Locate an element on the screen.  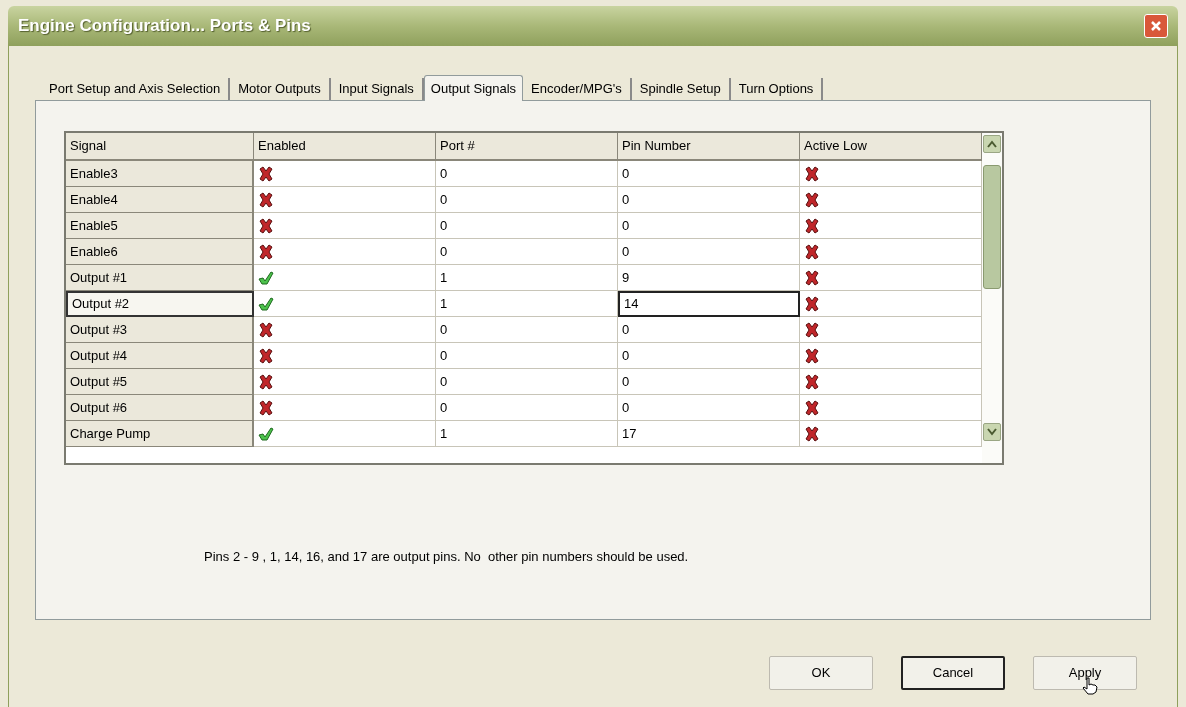
row-header: Enable3 is located at coordinates (160, 174).